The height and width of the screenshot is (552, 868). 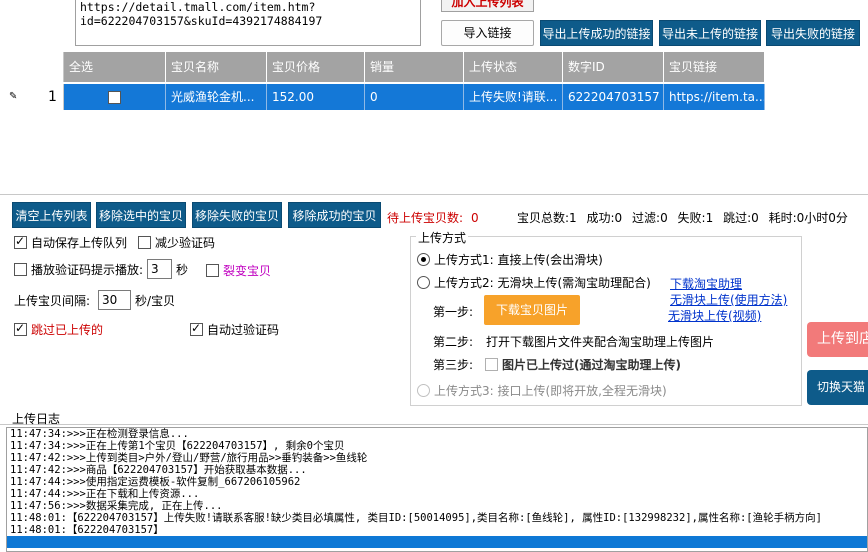 I want to click on row-header: ✎ 1, so click(x=35, y=97).